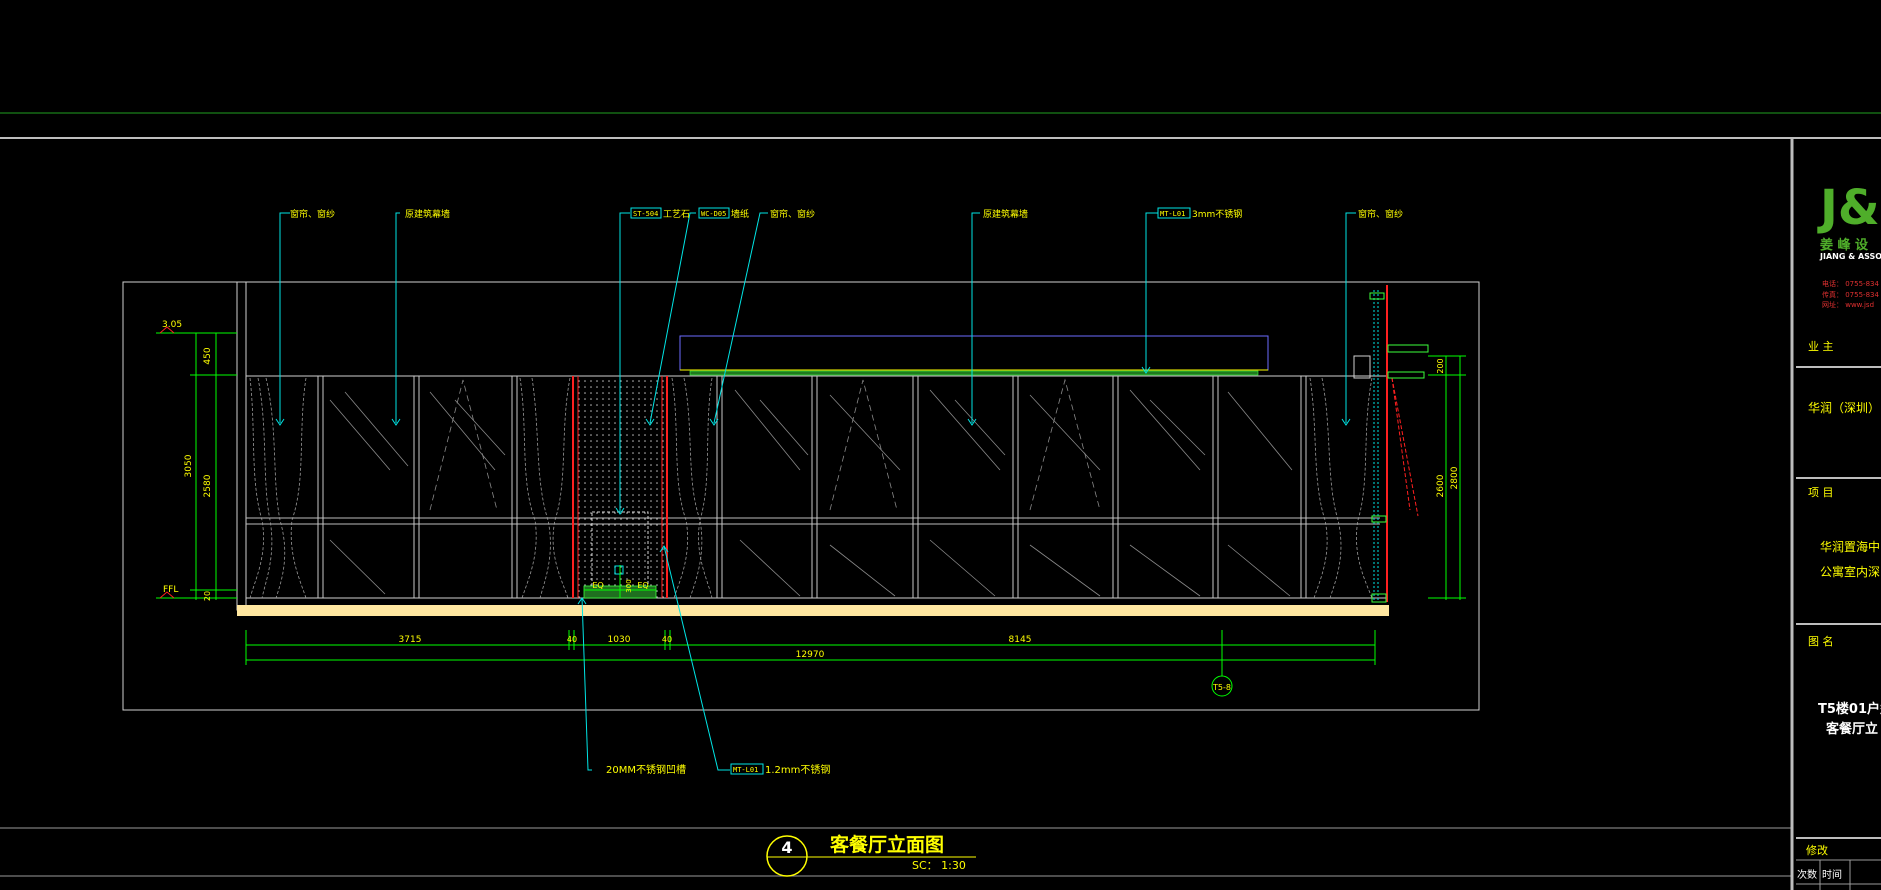  I want to click on right-dimensions, so click(1447, 477).